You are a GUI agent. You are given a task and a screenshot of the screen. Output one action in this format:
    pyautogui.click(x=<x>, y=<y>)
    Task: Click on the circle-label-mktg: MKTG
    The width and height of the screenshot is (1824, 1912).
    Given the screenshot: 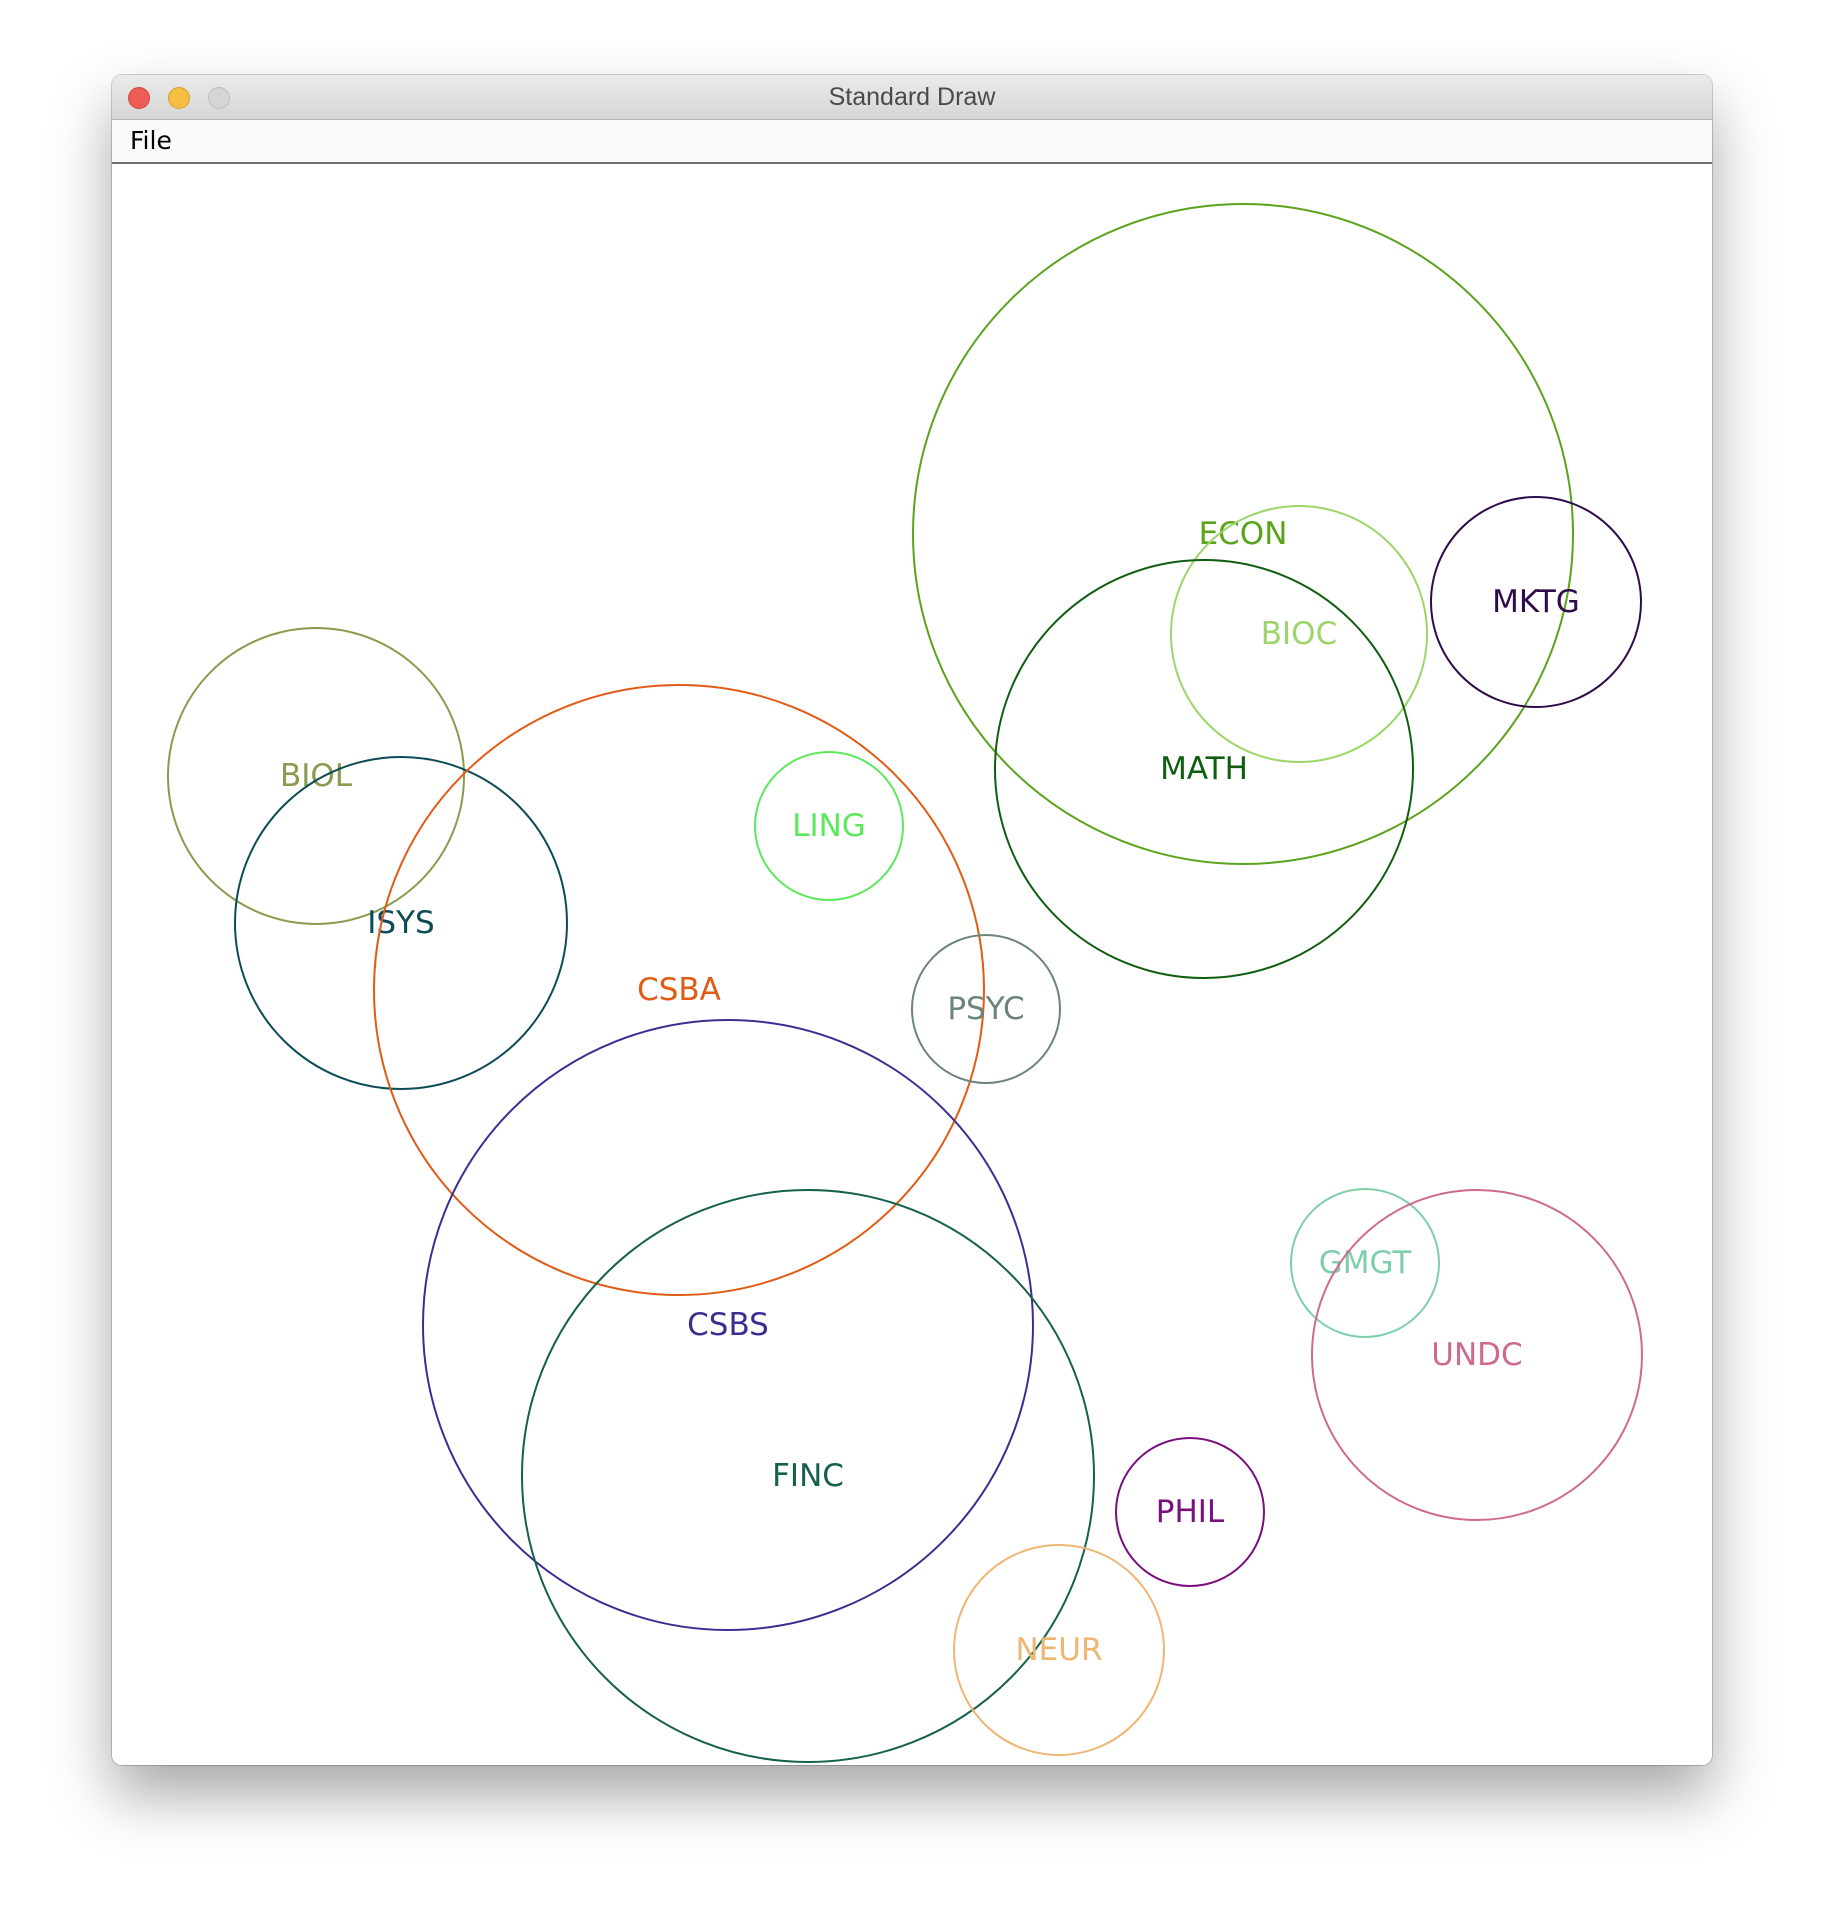 What is the action you would take?
    pyautogui.click(x=1536, y=602)
    